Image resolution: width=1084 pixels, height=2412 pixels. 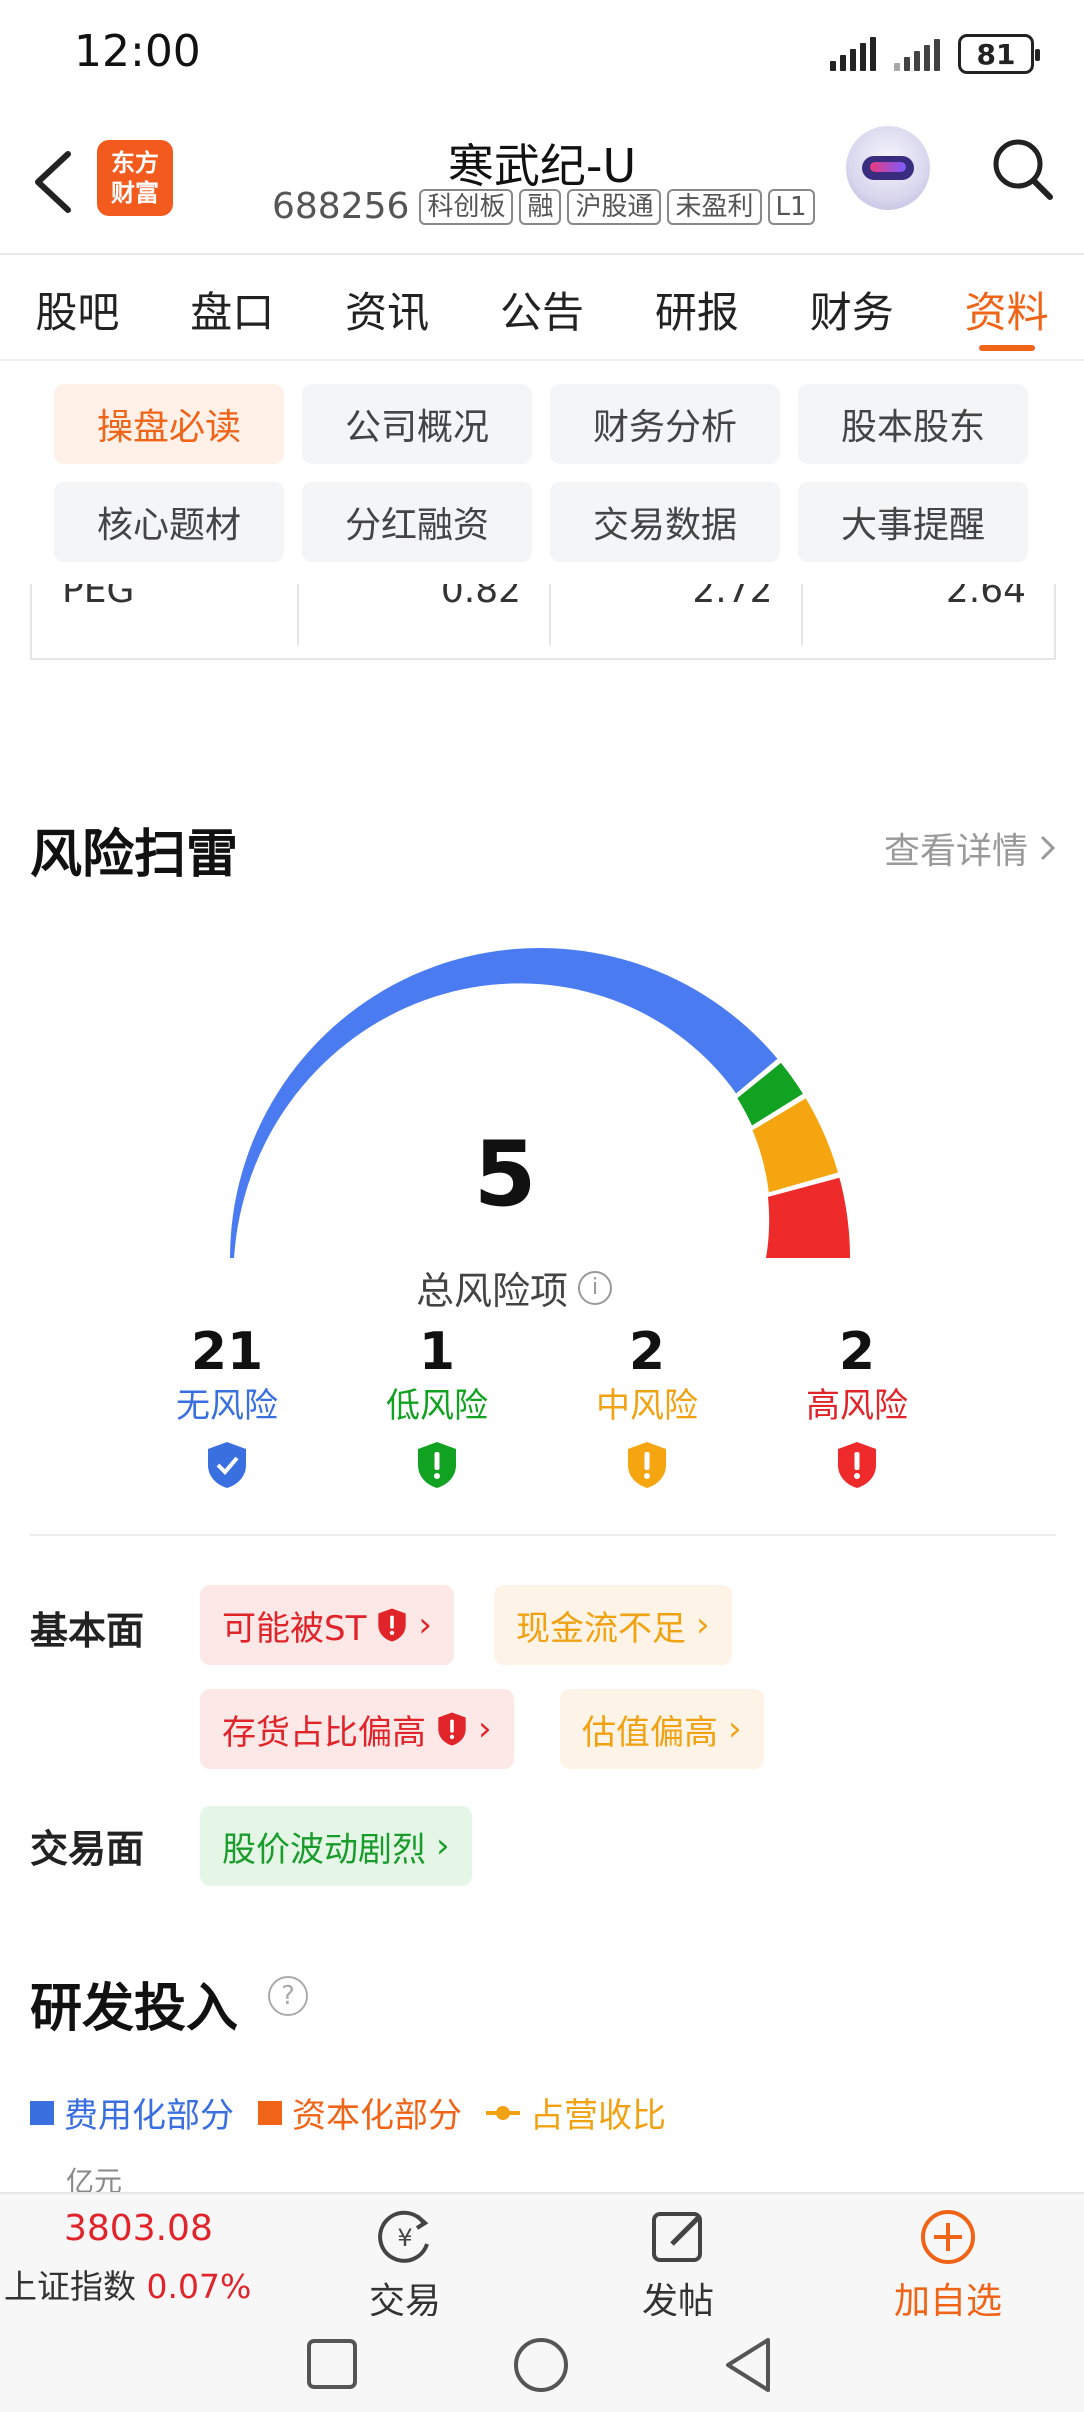 What do you see at coordinates (503, 2113) in the screenshot?
I see `legend-line-marker` at bounding box center [503, 2113].